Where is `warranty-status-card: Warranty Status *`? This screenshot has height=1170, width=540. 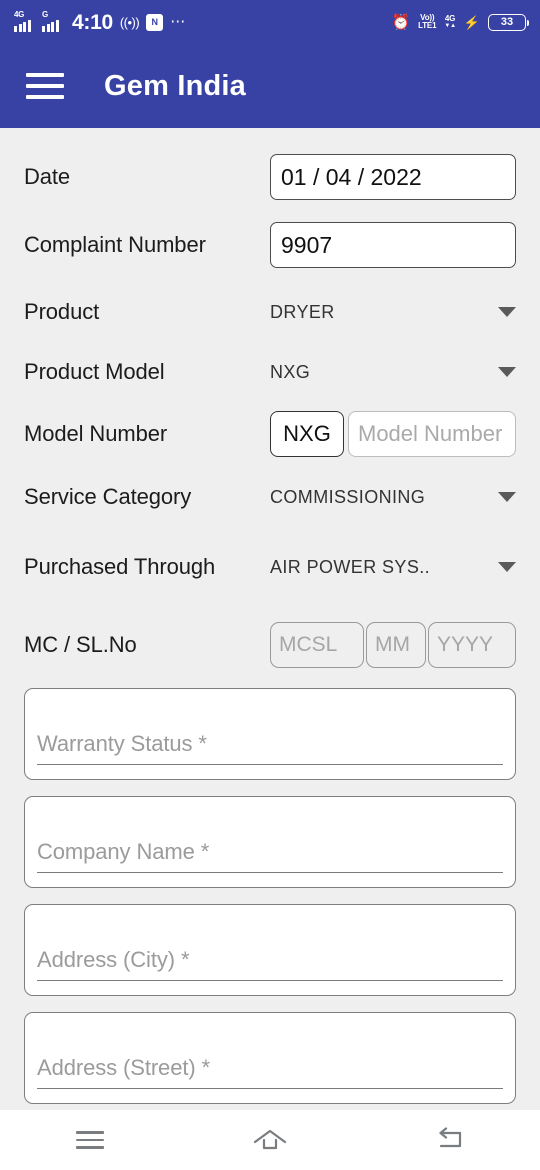
warranty-status-card: Warranty Status * is located at coordinates (270, 734).